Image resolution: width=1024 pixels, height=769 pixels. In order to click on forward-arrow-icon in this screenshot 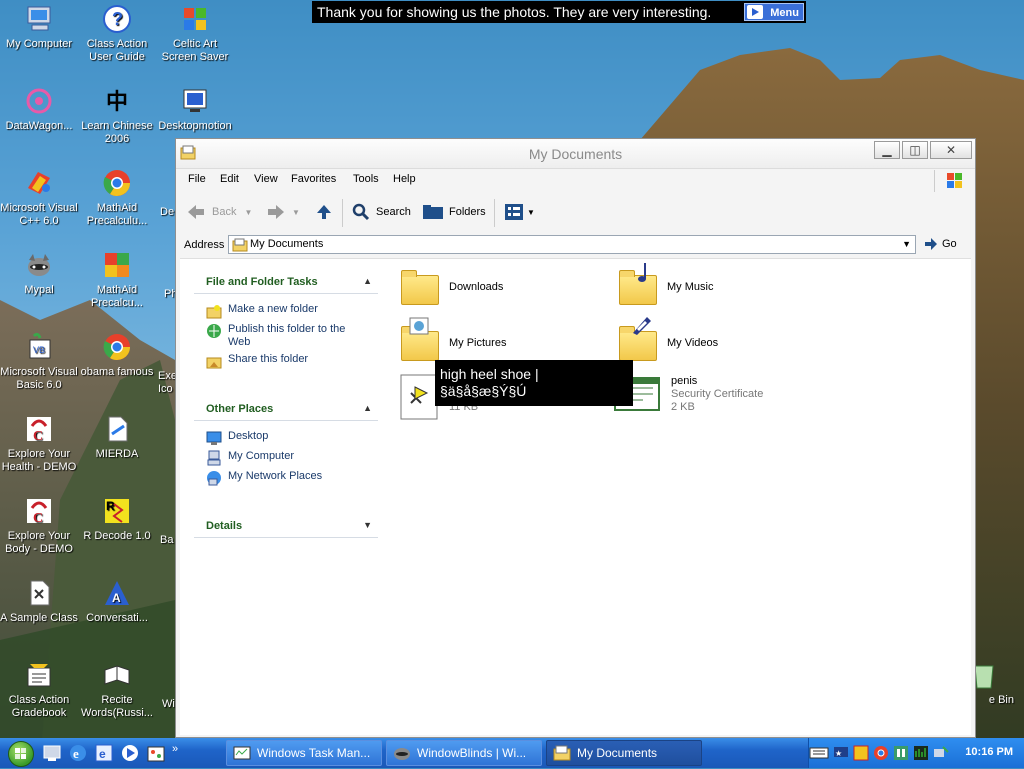, I will do `click(276, 212)`.